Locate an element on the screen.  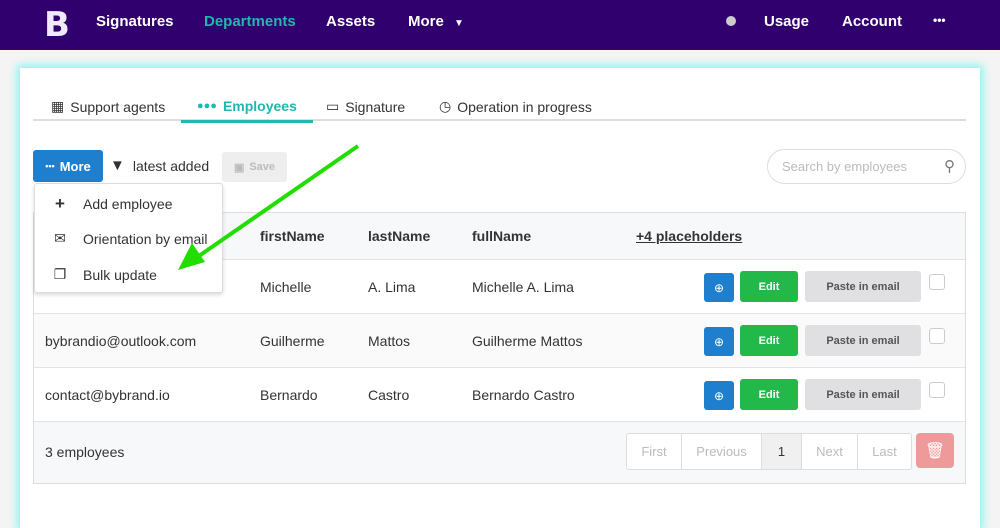
annotation-arrow is located at coordinates (269, 207).